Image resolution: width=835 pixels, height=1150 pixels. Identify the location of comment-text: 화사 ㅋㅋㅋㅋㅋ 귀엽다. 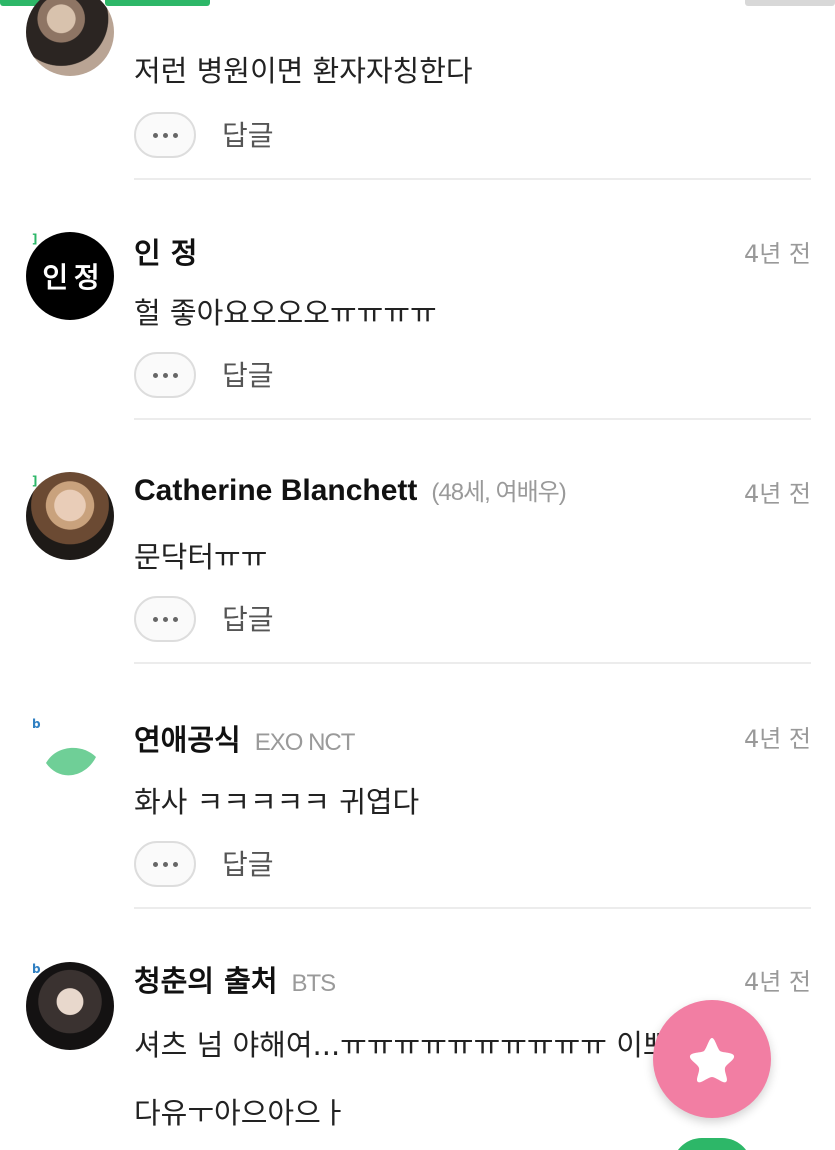
(277, 802).